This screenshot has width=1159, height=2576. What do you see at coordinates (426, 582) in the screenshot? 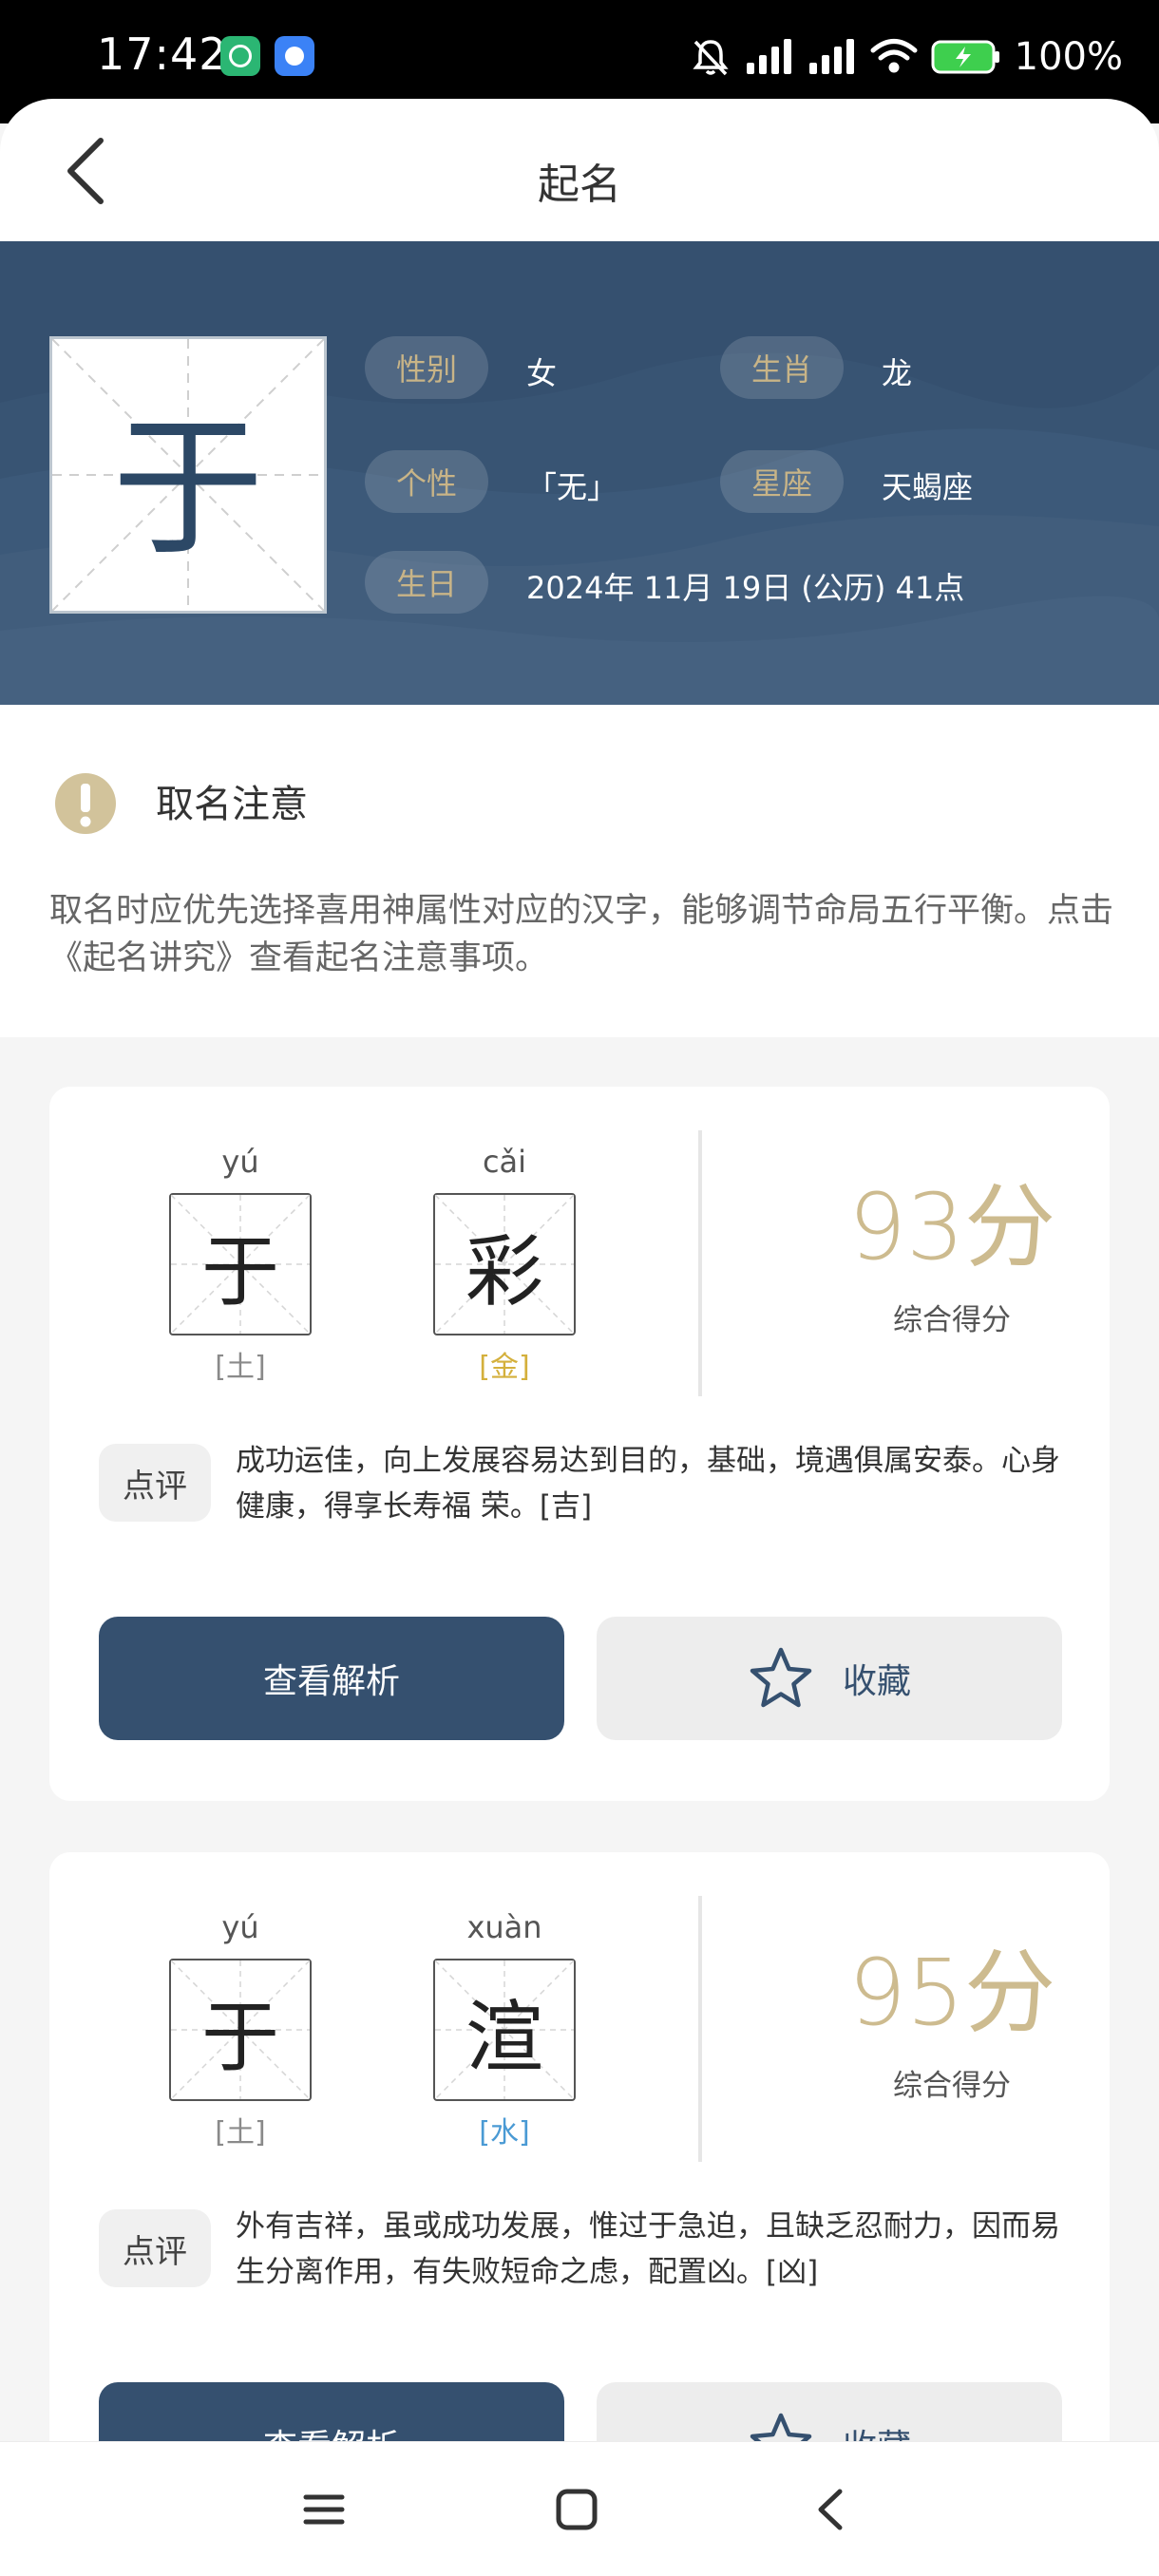
I see `birthday-label: 生日` at bounding box center [426, 582].